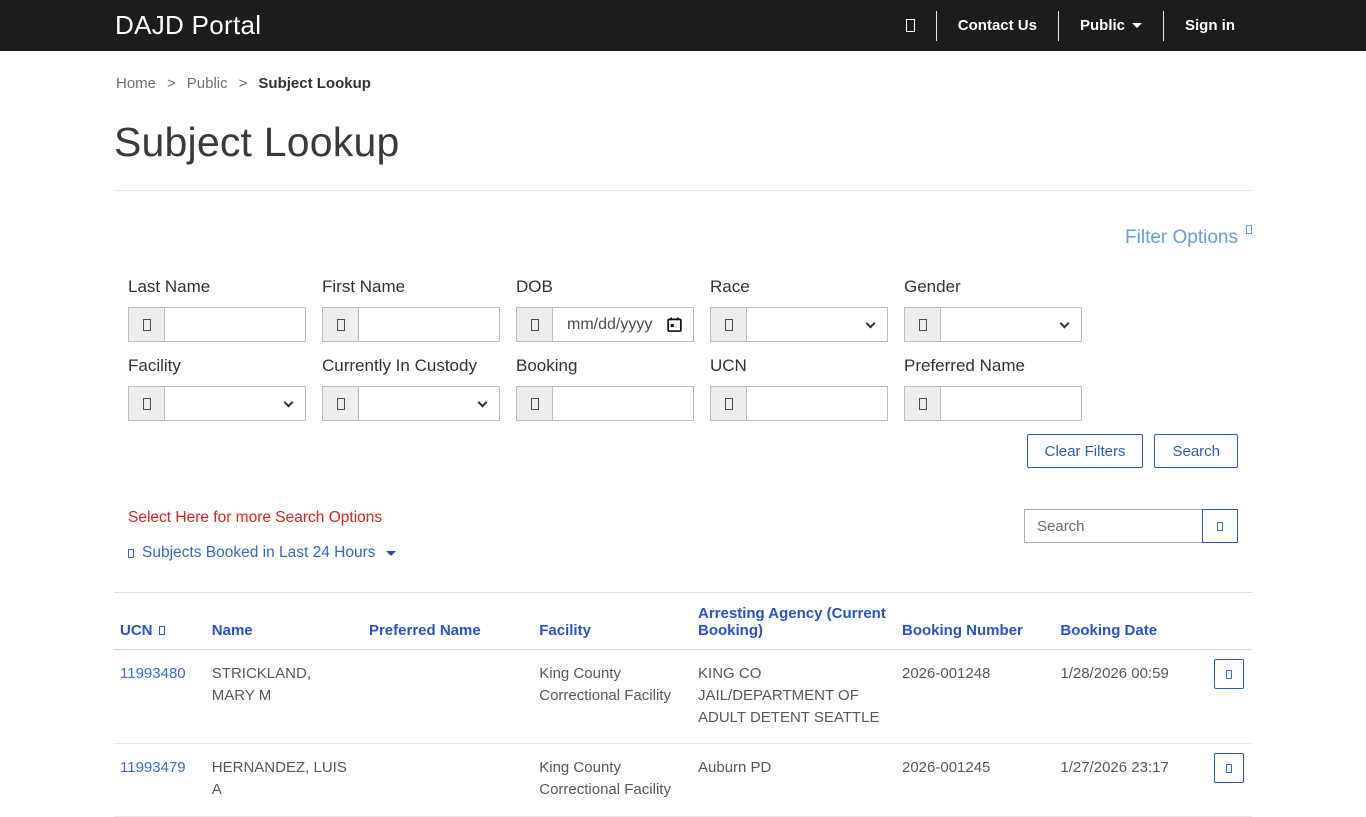 This screenshot has height=817, width=1366. What do you see at coordinates (1220, 526) in the screenshot?
I see `table-search-button` at bounding box center [1220, 526].